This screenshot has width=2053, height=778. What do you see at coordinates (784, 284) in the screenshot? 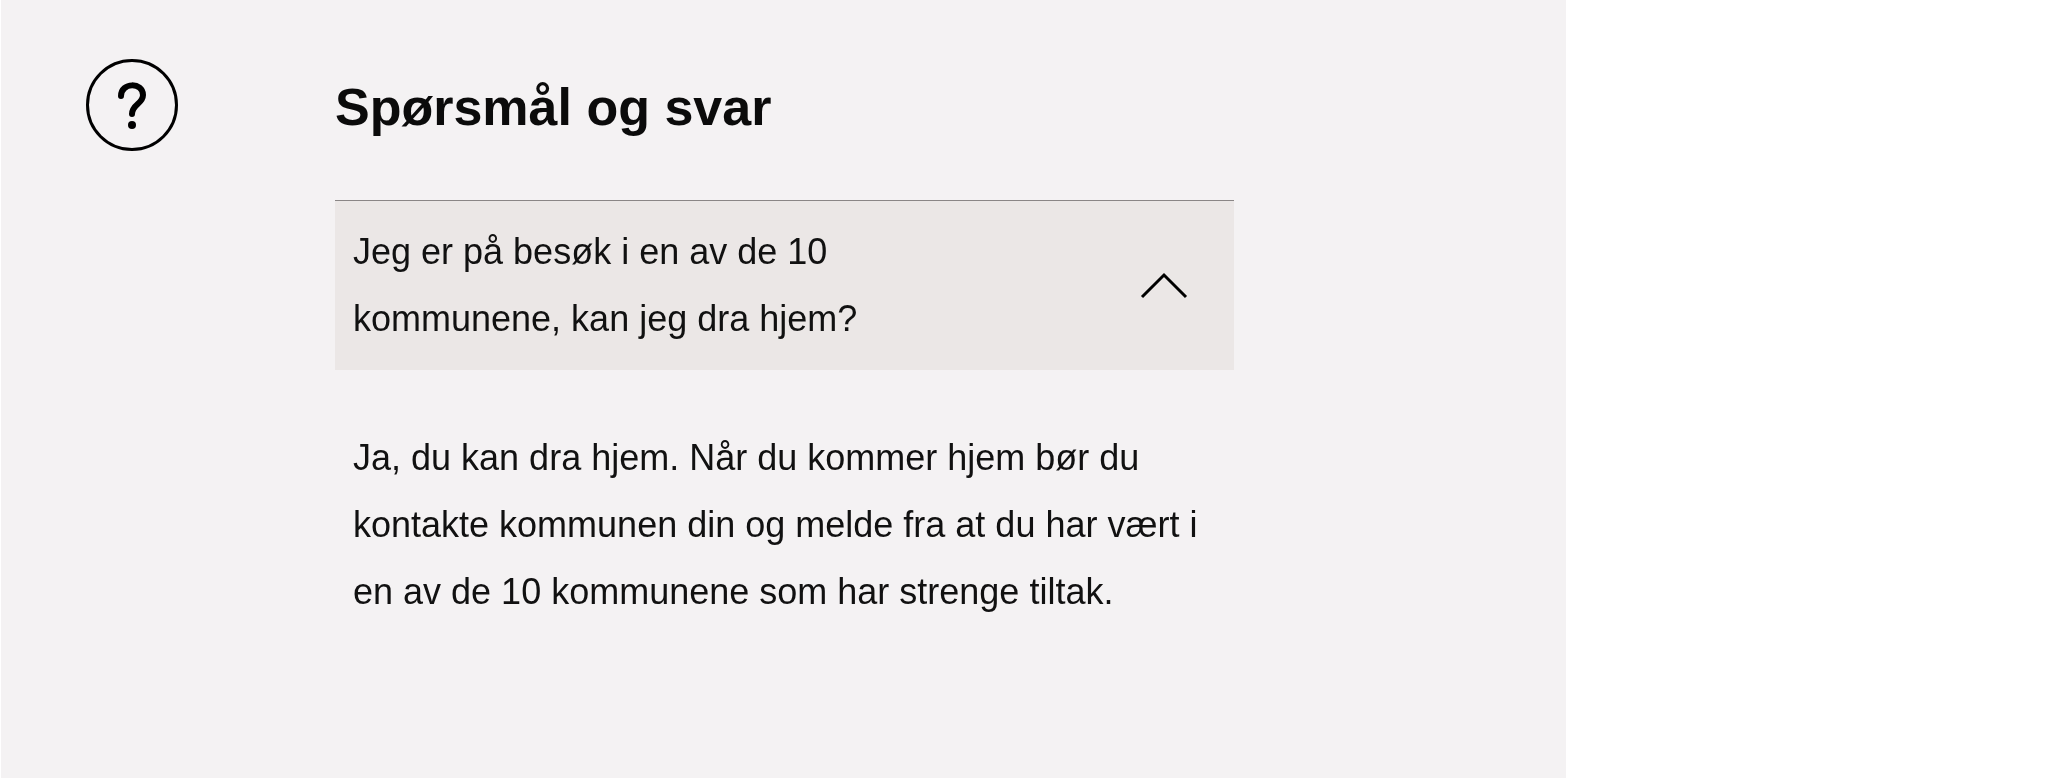
I see `accordion-header: Jeg er på besøk i en av de 10 kommunene, kan jeg dra hjem?` at bounding box center [784, 284].